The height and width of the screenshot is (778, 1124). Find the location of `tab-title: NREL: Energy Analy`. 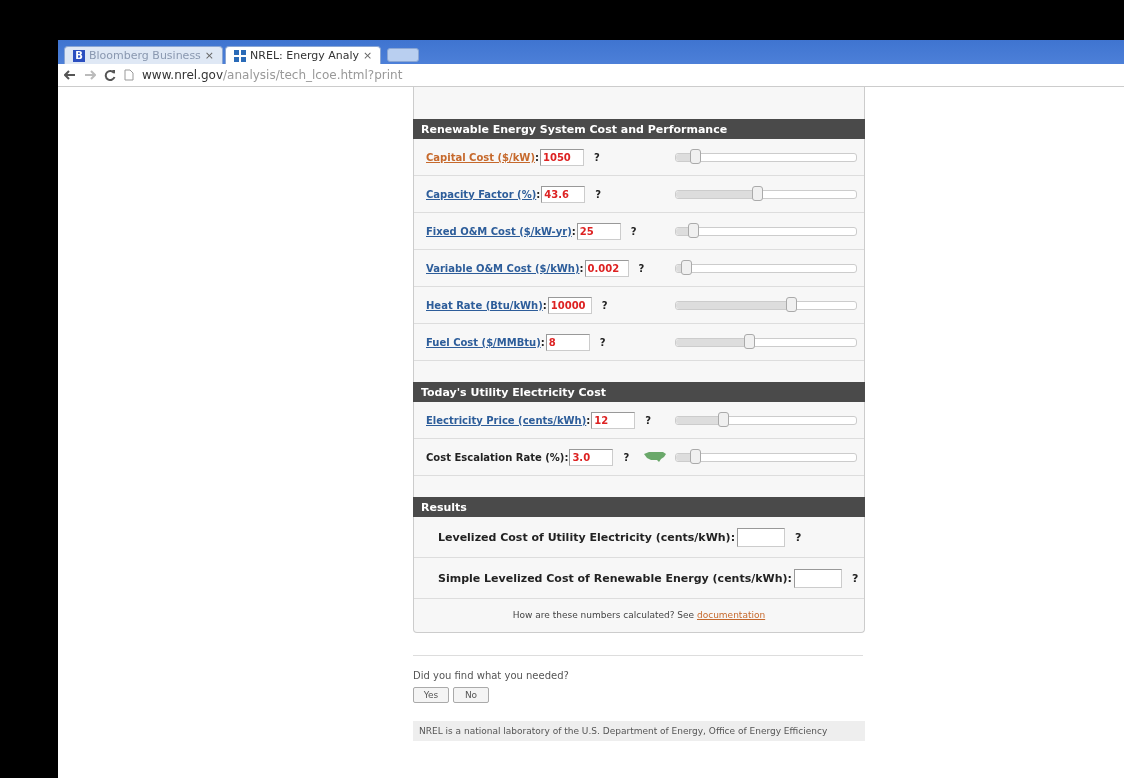

tab-title: NREL: Energy Analy is located at coordinates (305, 55).